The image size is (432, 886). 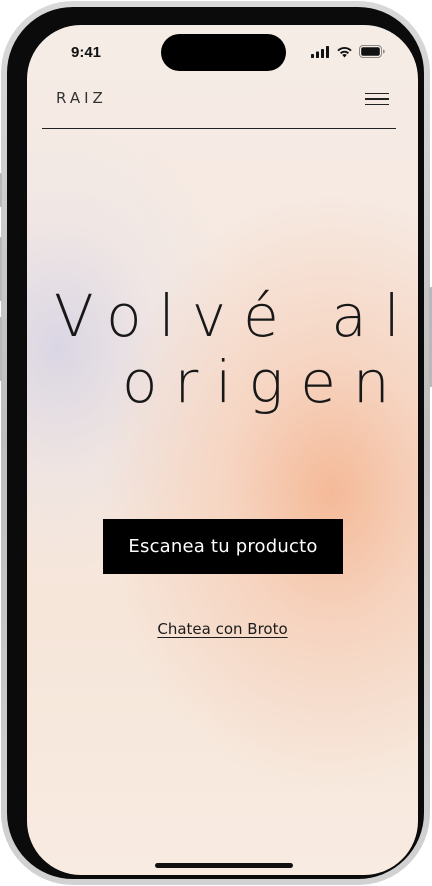 I want to click on menu-button, so click(x=378, y=99).